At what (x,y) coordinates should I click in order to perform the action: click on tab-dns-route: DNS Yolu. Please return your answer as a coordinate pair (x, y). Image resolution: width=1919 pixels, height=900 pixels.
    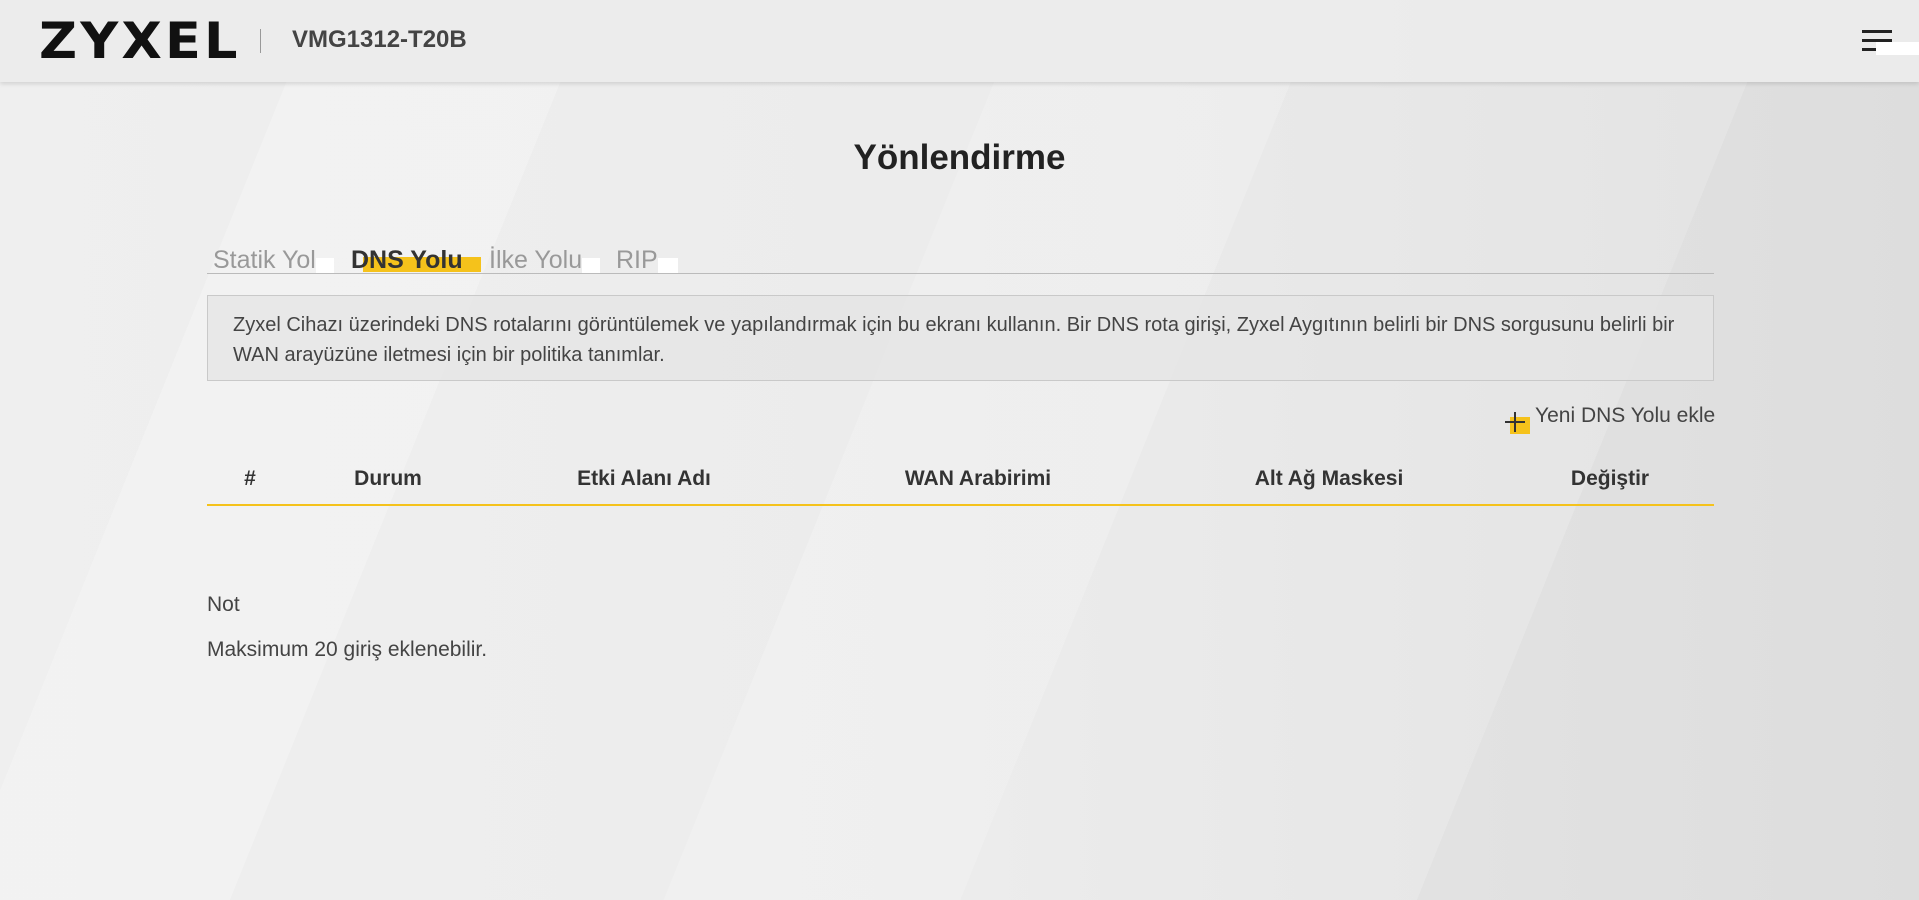
    Looking at the image, I should click on (416, 260).